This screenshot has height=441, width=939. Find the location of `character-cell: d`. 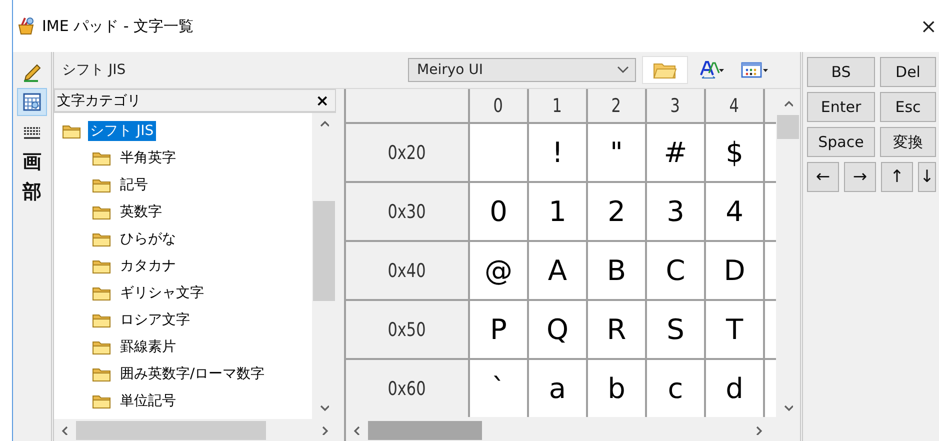

character-cell: d is located at coordinates (734, 388).